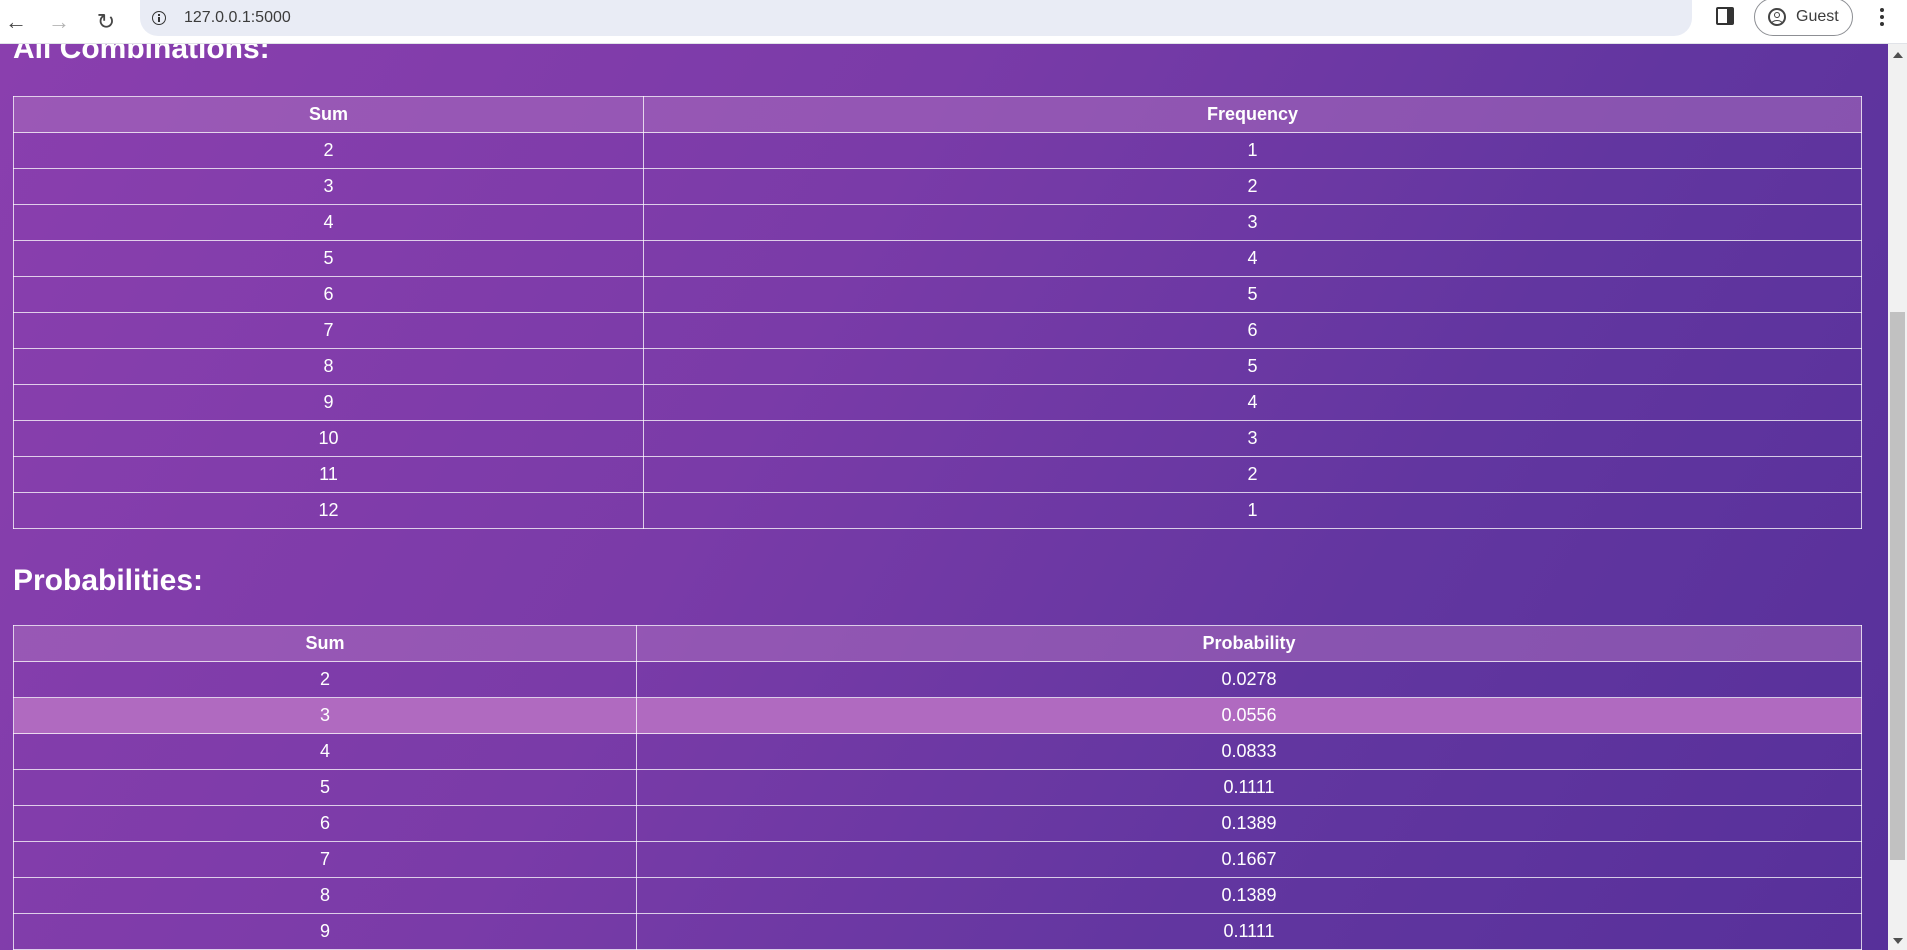  Describe the element at coordinates (1249, 859) in the screenshot. I see `cell-probability: 0.1667` at that location.